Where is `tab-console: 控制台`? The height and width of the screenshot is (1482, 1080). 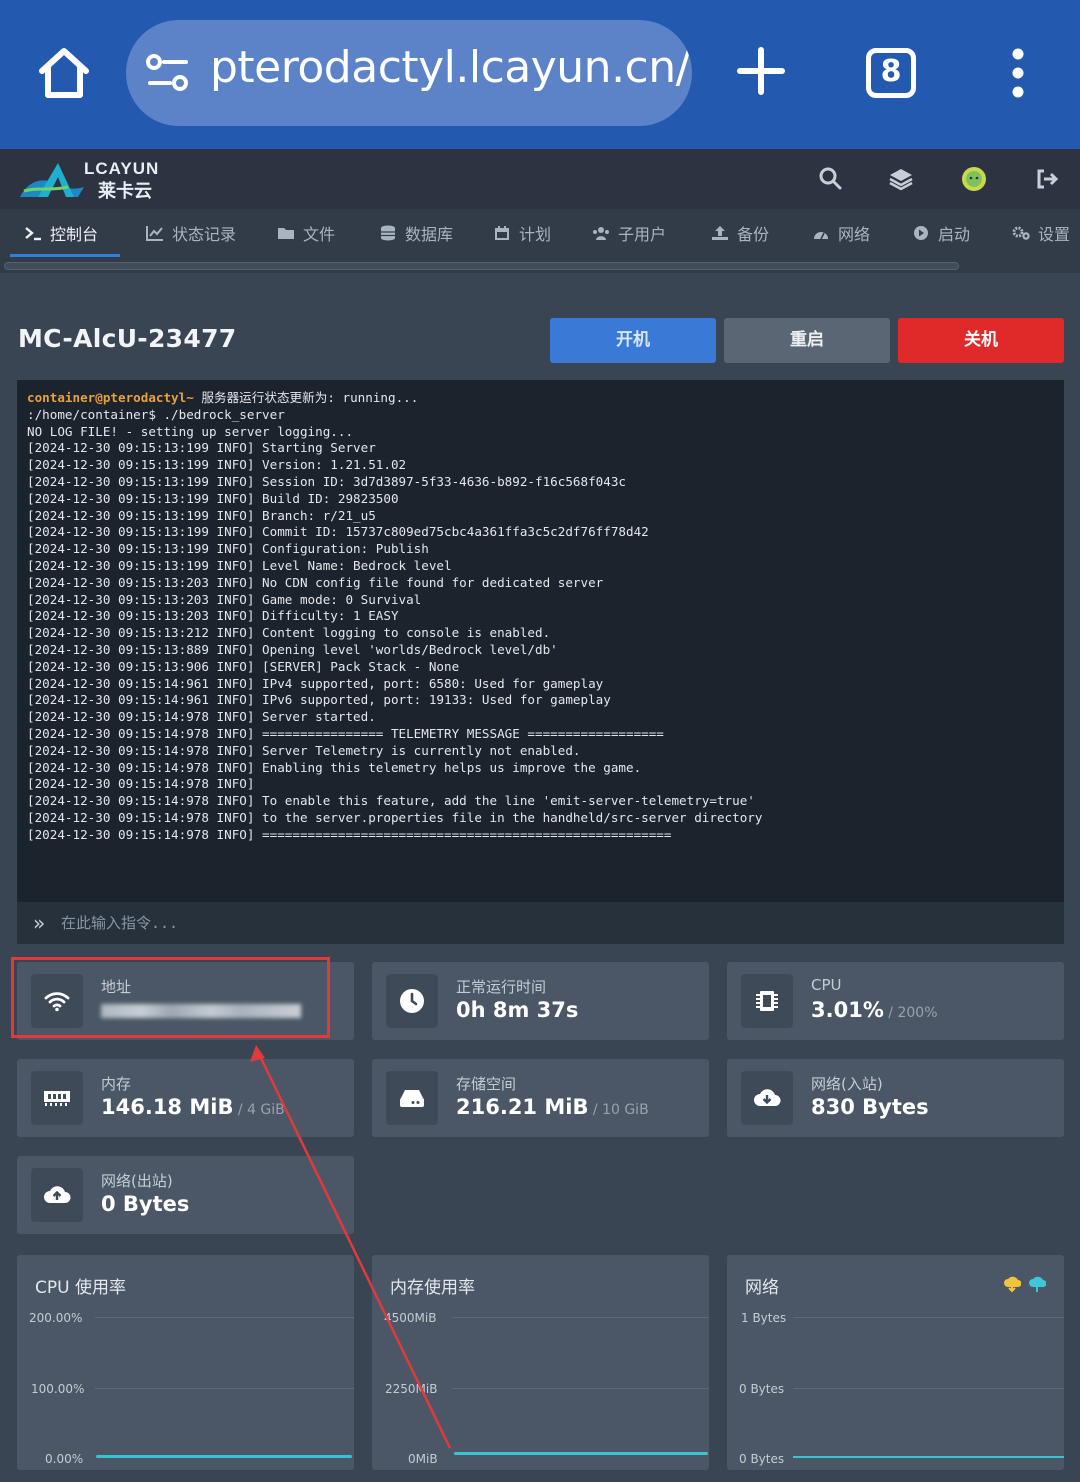 tab-console: 控制台 is located at coordinates (61, 233).